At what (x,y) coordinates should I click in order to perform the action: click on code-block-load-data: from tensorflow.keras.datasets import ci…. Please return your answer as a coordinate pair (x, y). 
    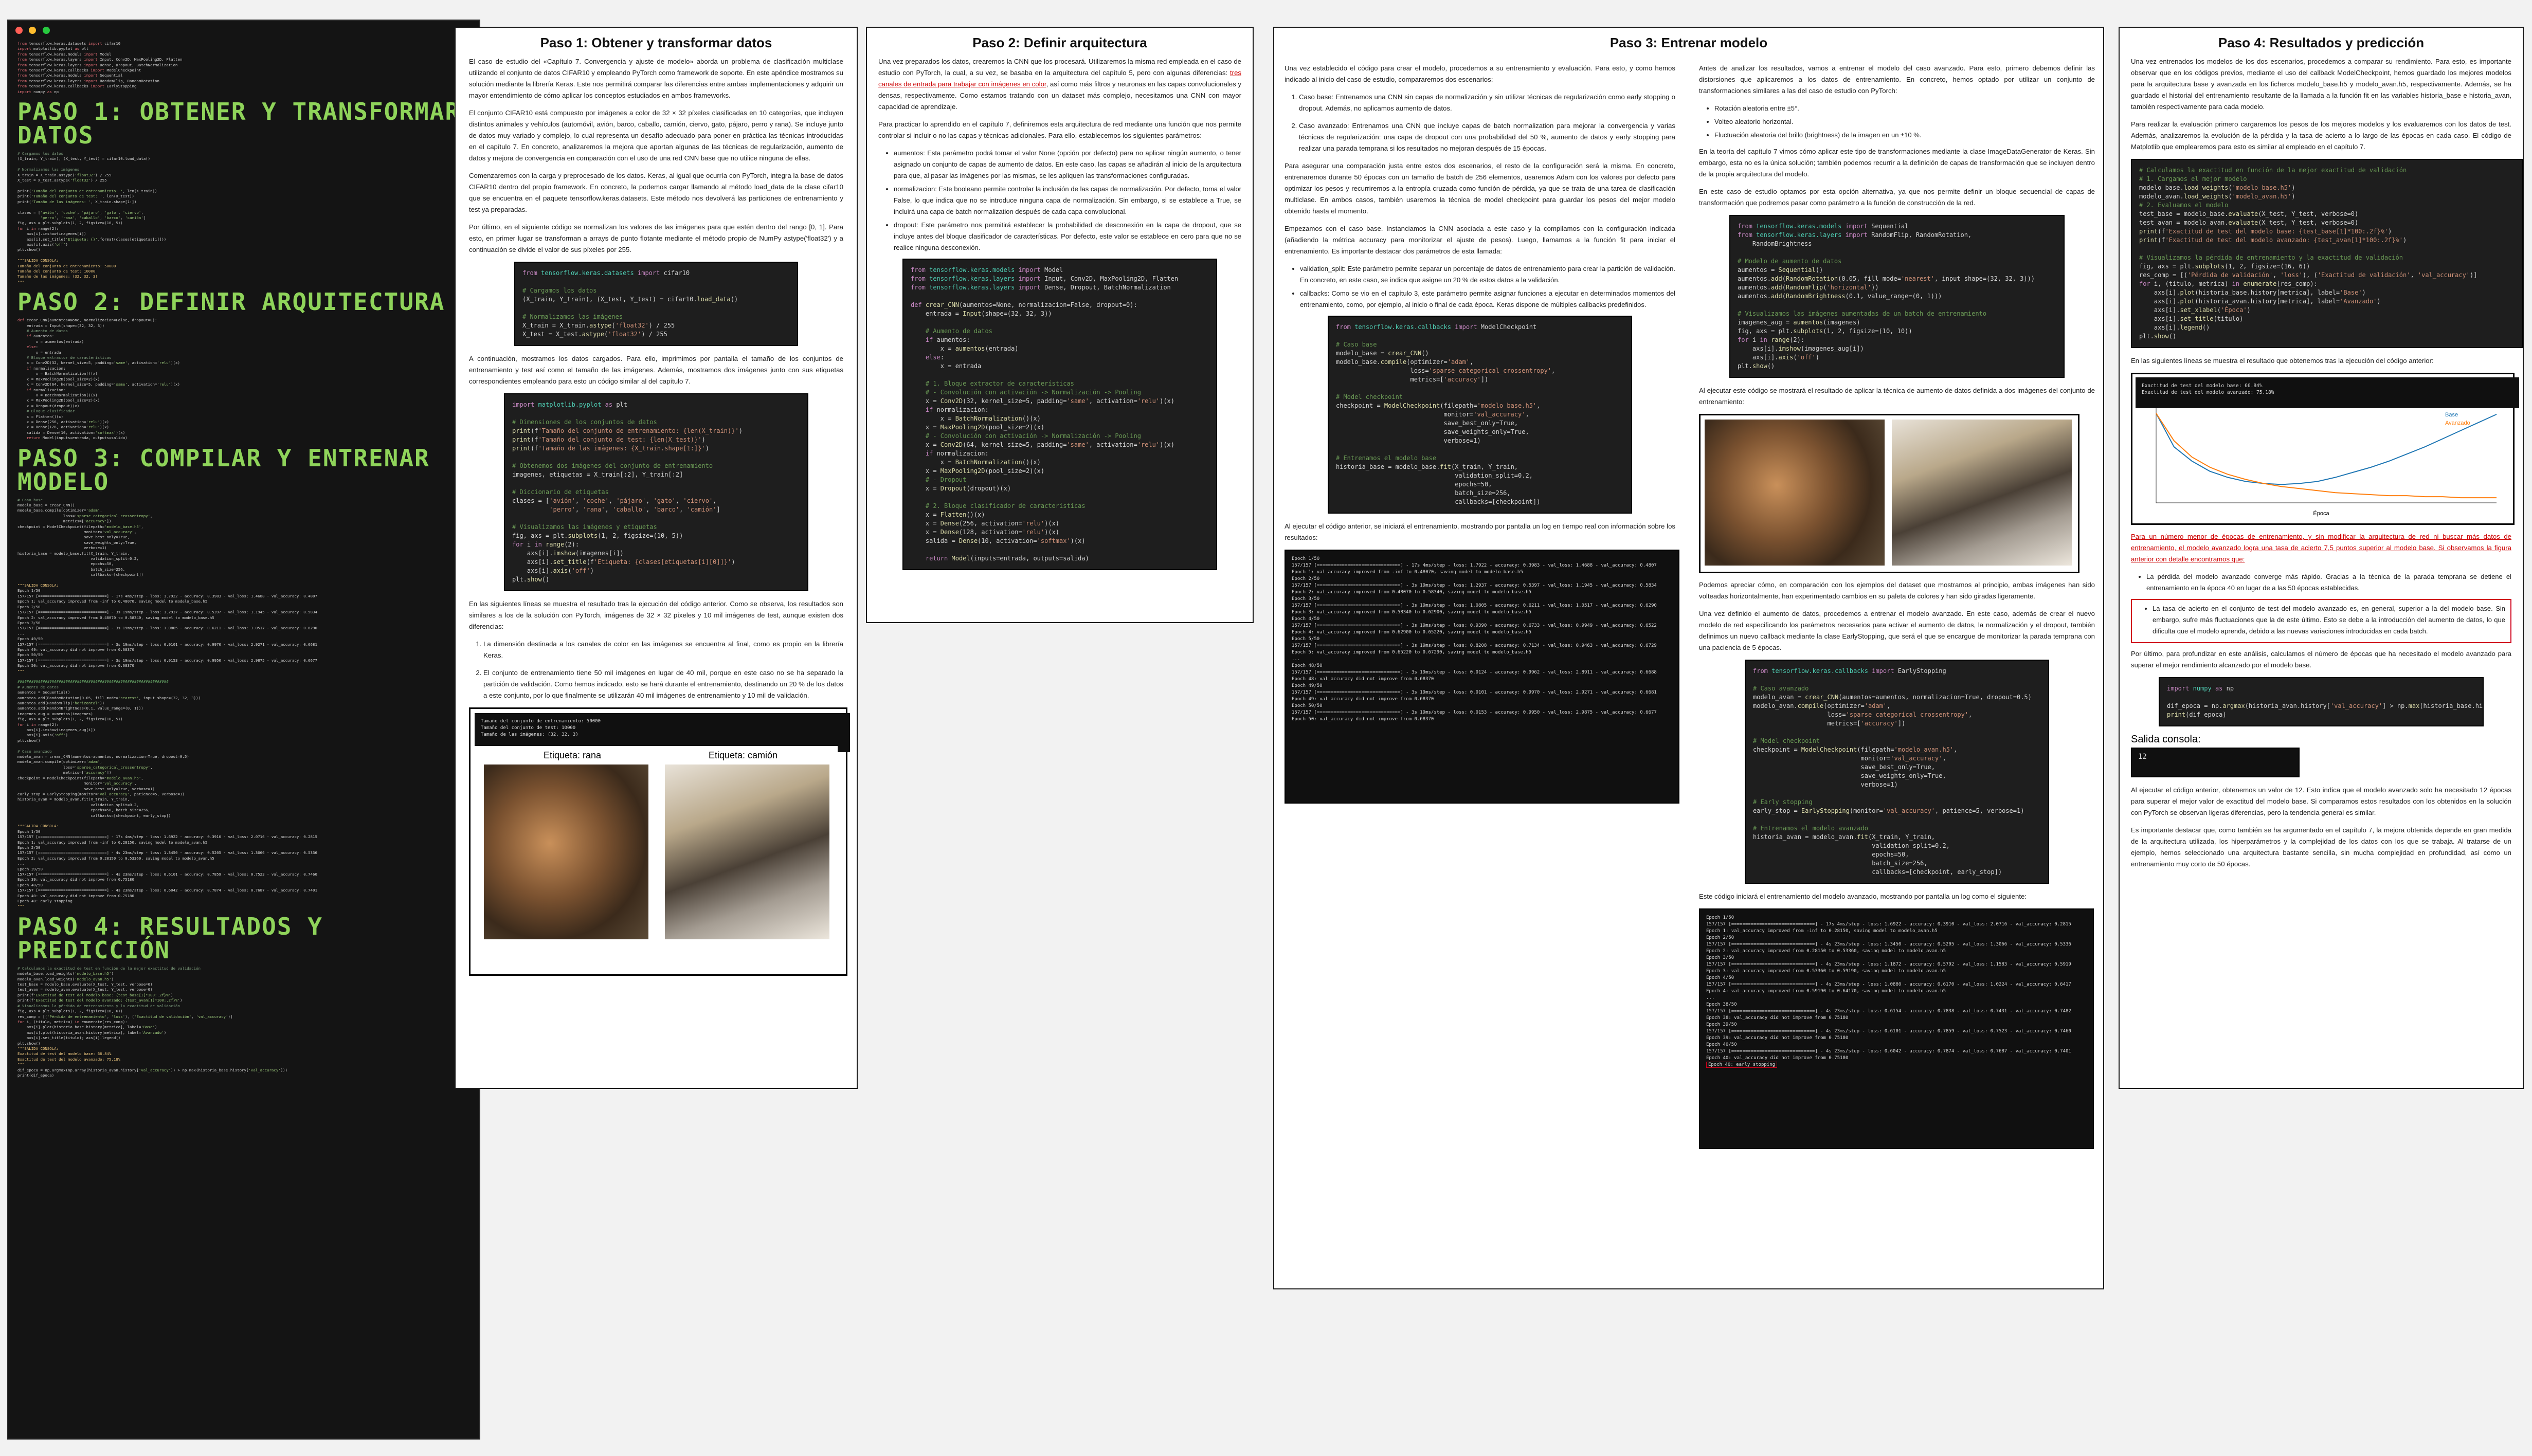
    Looking at the image, I should click on (656, 304).